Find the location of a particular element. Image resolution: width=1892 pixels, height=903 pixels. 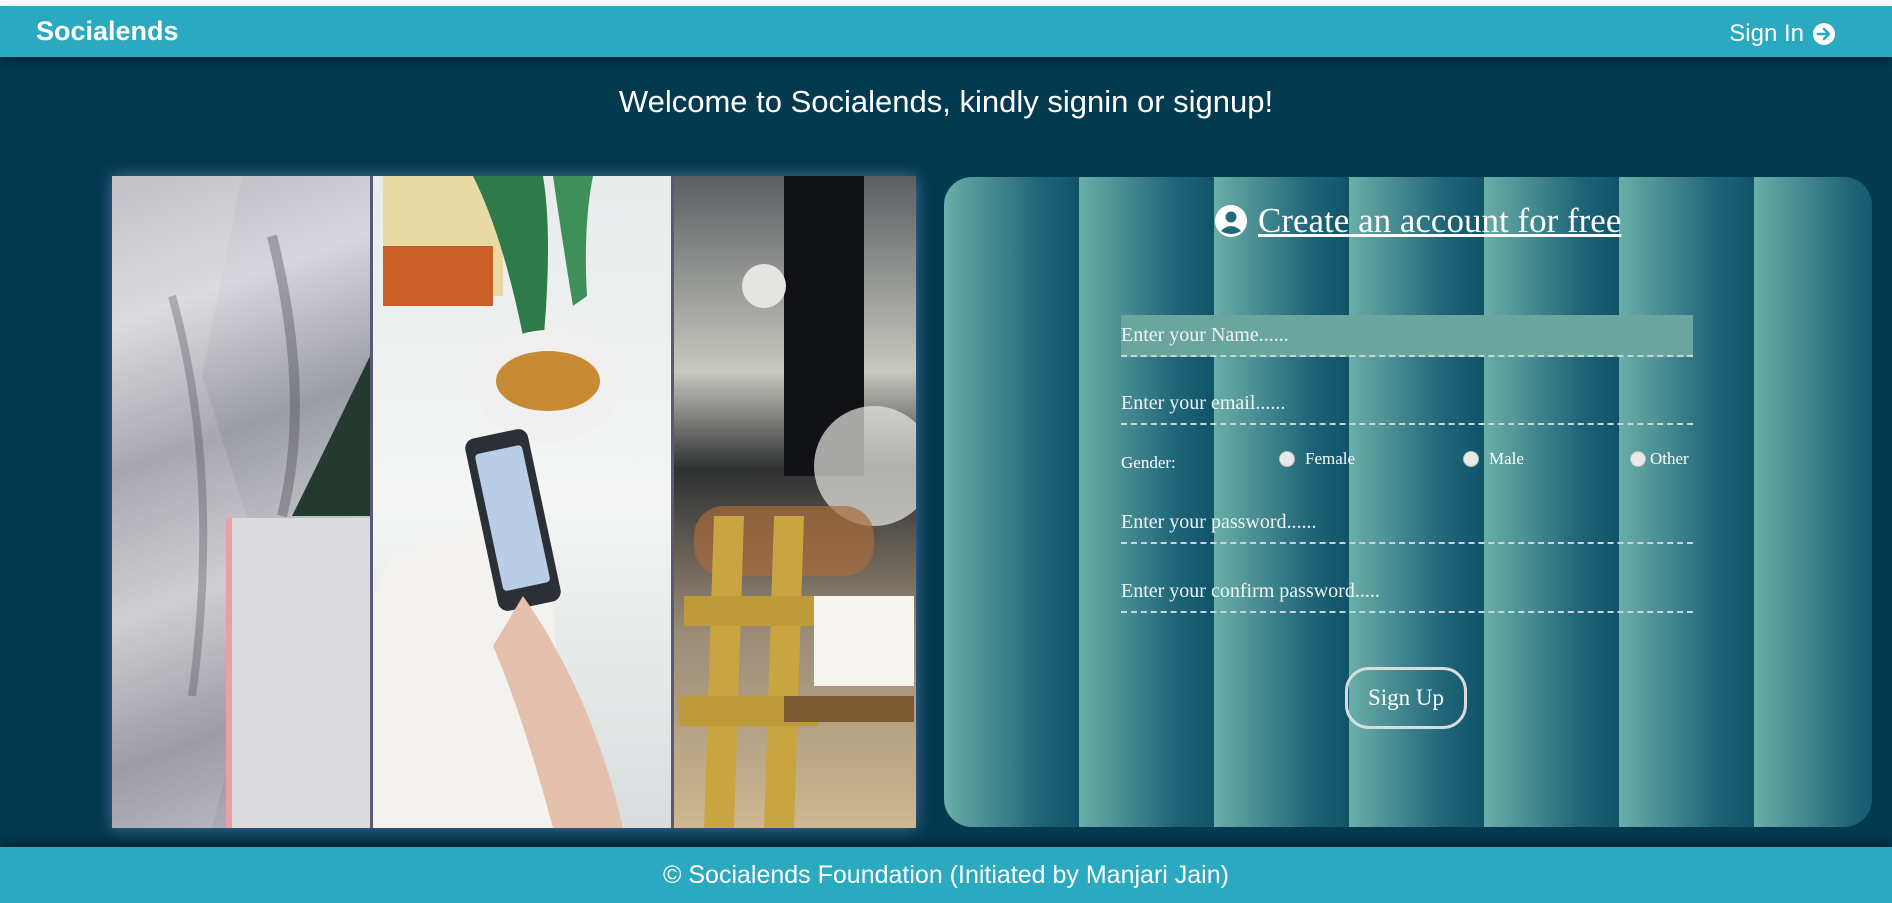

navbar: Socialends Sign In is located at coordinates (946, 31).